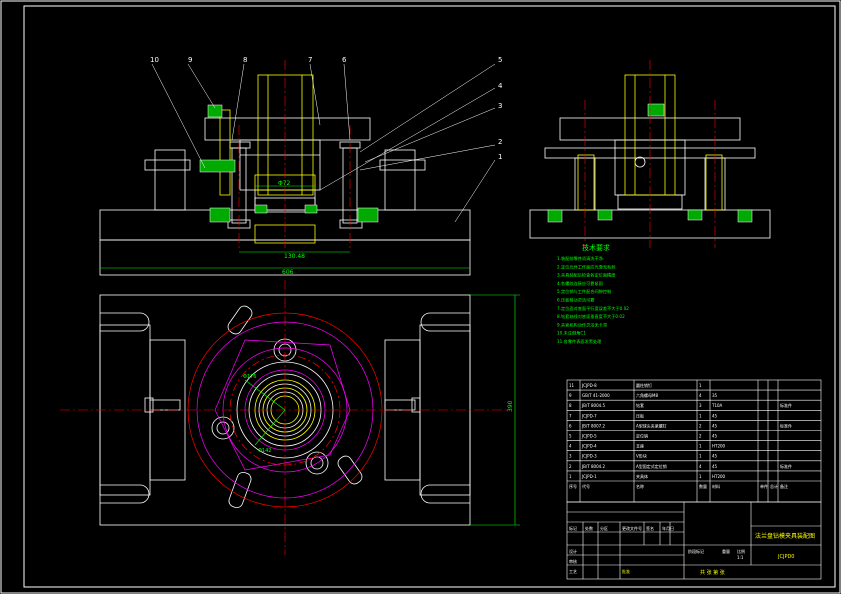  Describe the element at coordinates (604, 528) in the screenshot. I see `tb-cell: 分区` at that location.